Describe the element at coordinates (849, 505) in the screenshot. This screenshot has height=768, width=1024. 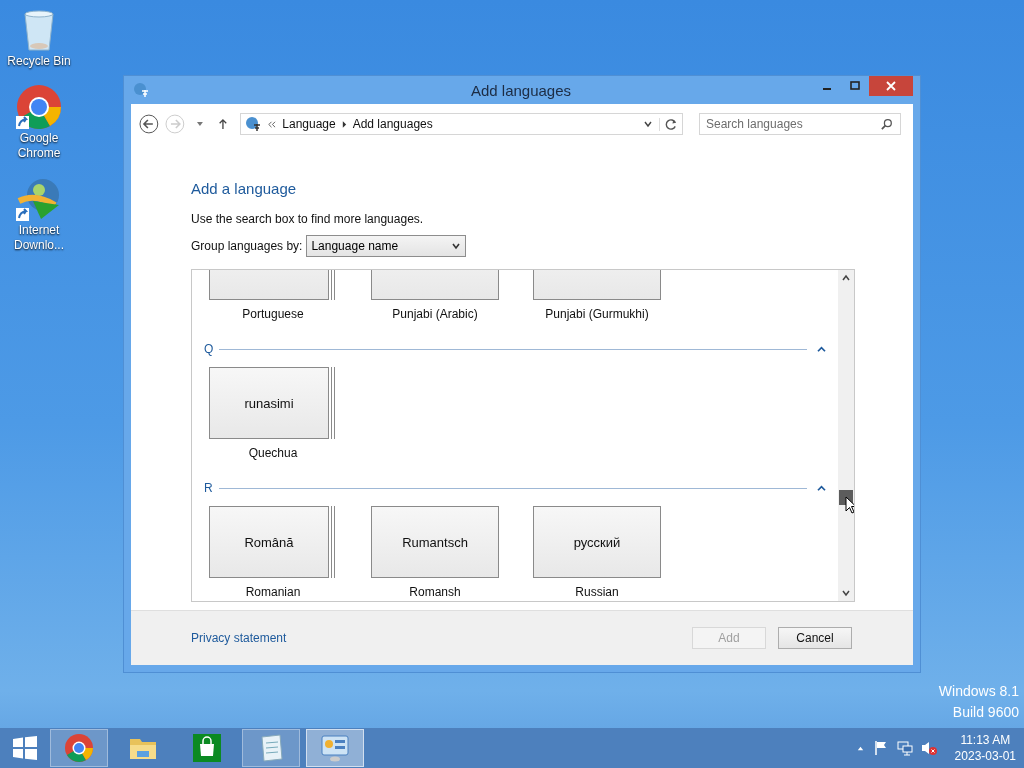
I see `mouse-cursor-icon` at that location.